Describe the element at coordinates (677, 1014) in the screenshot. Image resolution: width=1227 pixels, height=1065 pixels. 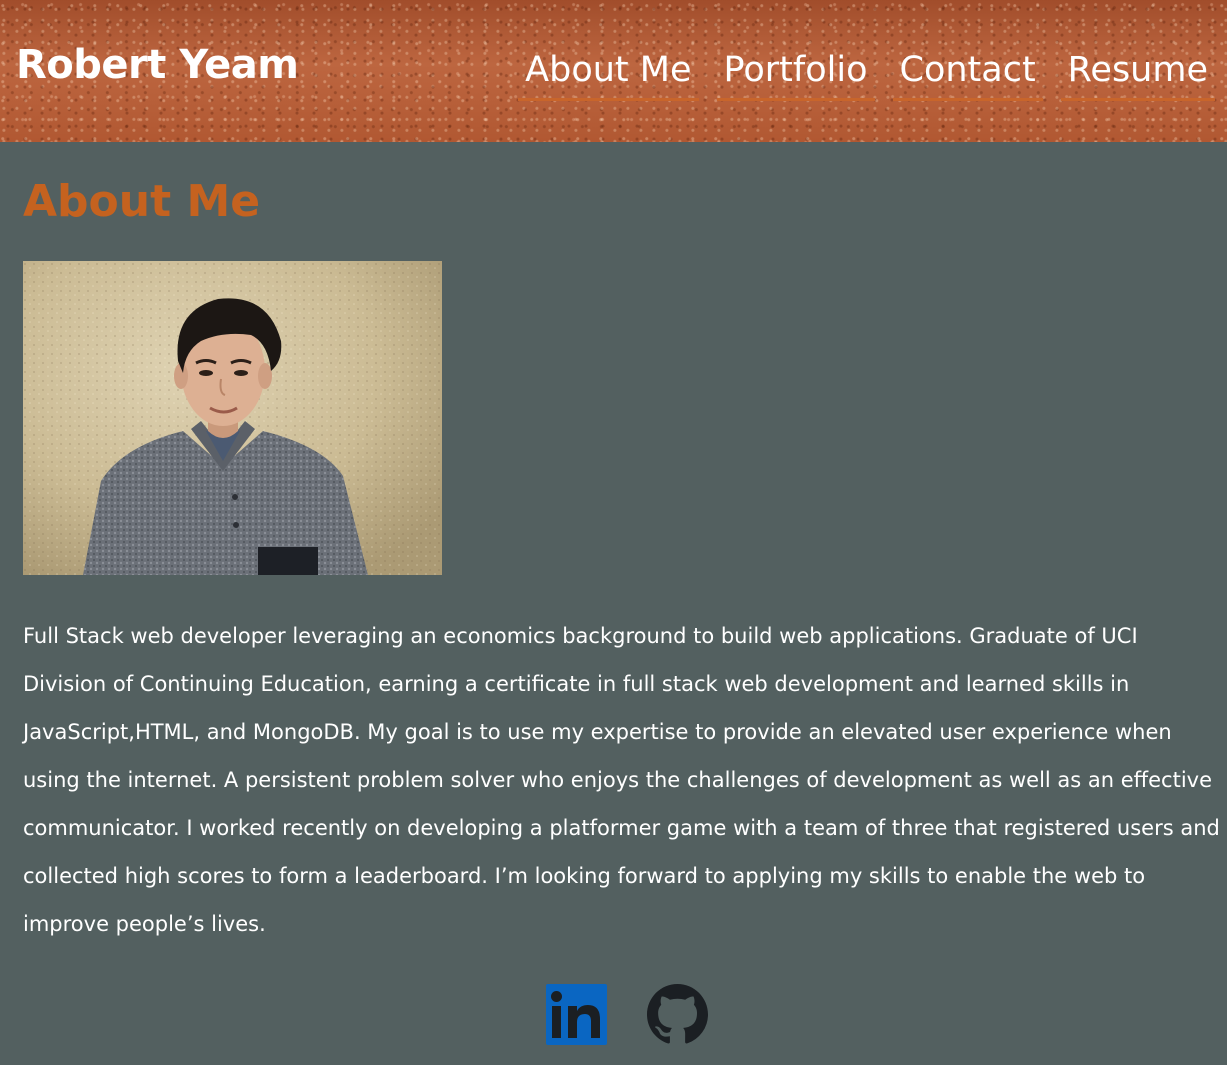
I see `github-icon` at that location.